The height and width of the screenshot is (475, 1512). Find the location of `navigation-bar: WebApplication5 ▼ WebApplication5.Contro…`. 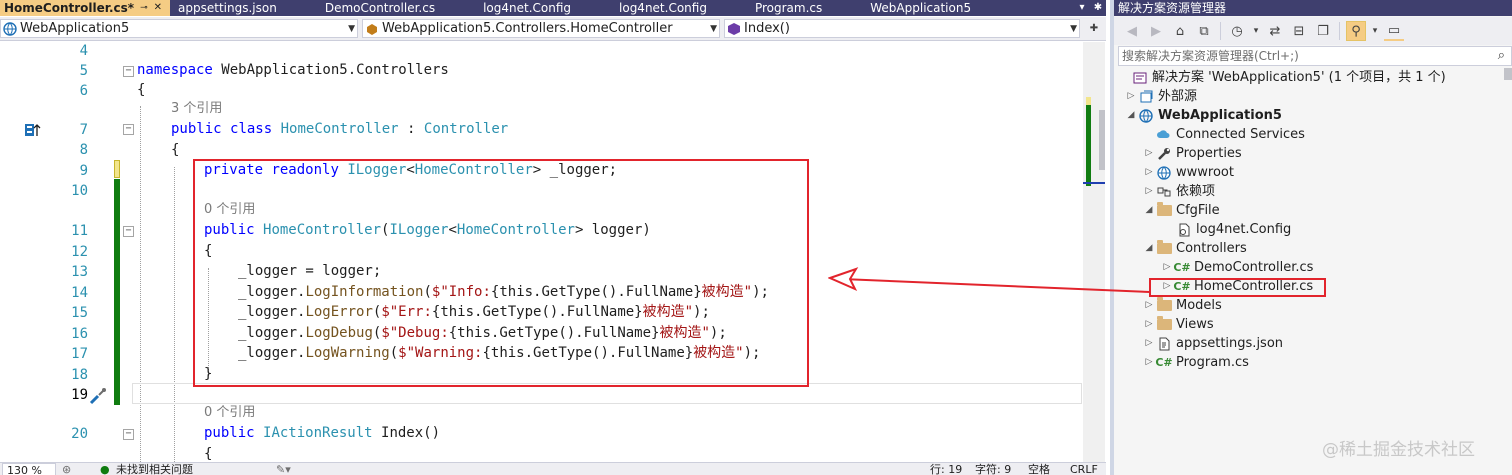

navigation-bar: WebApplication5 ▼ WebApplication5.Contro… is located at coordinates (553, 29).